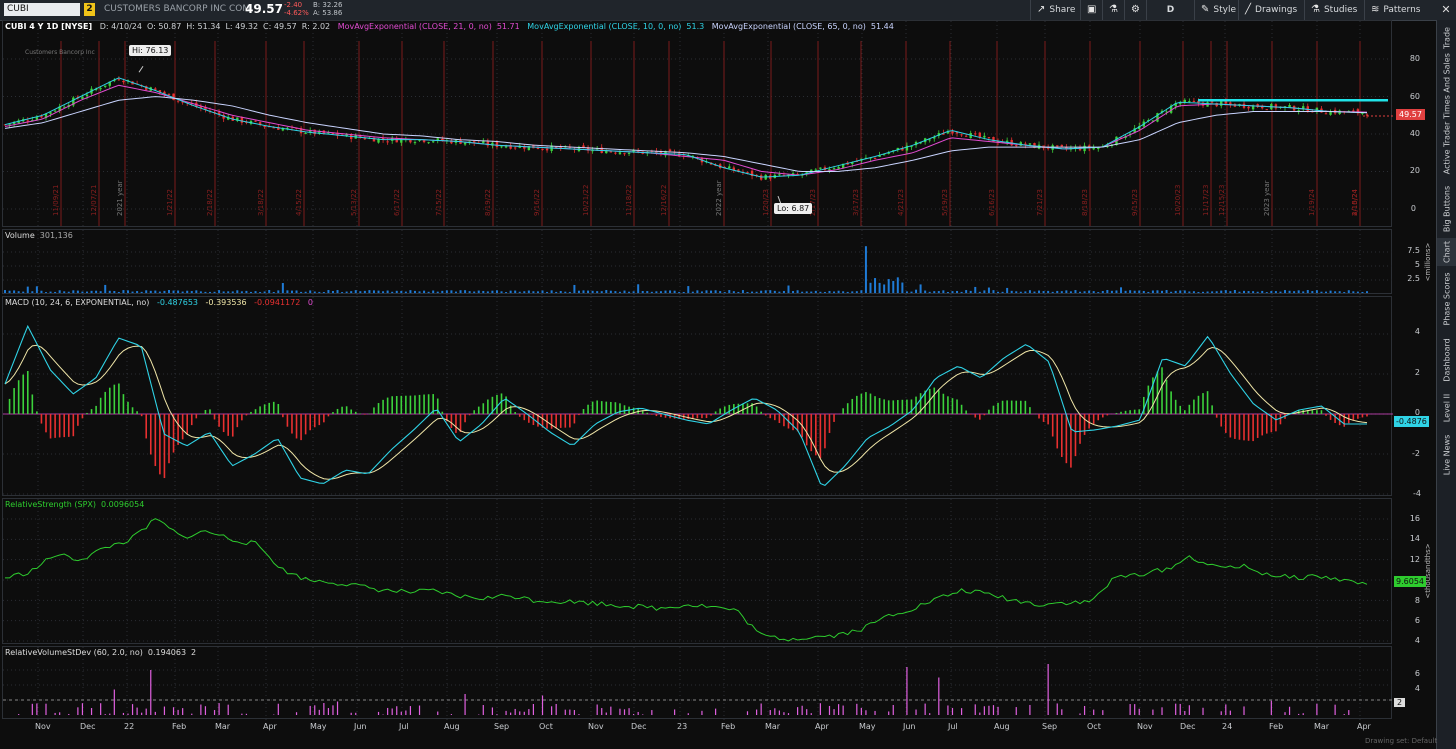  What do you see at coordinates (1414, 397) in the screenshot?
I see `macd-scale: 4 2 0 -2 -4 -0.4876` at bounding box center [1414, 397].